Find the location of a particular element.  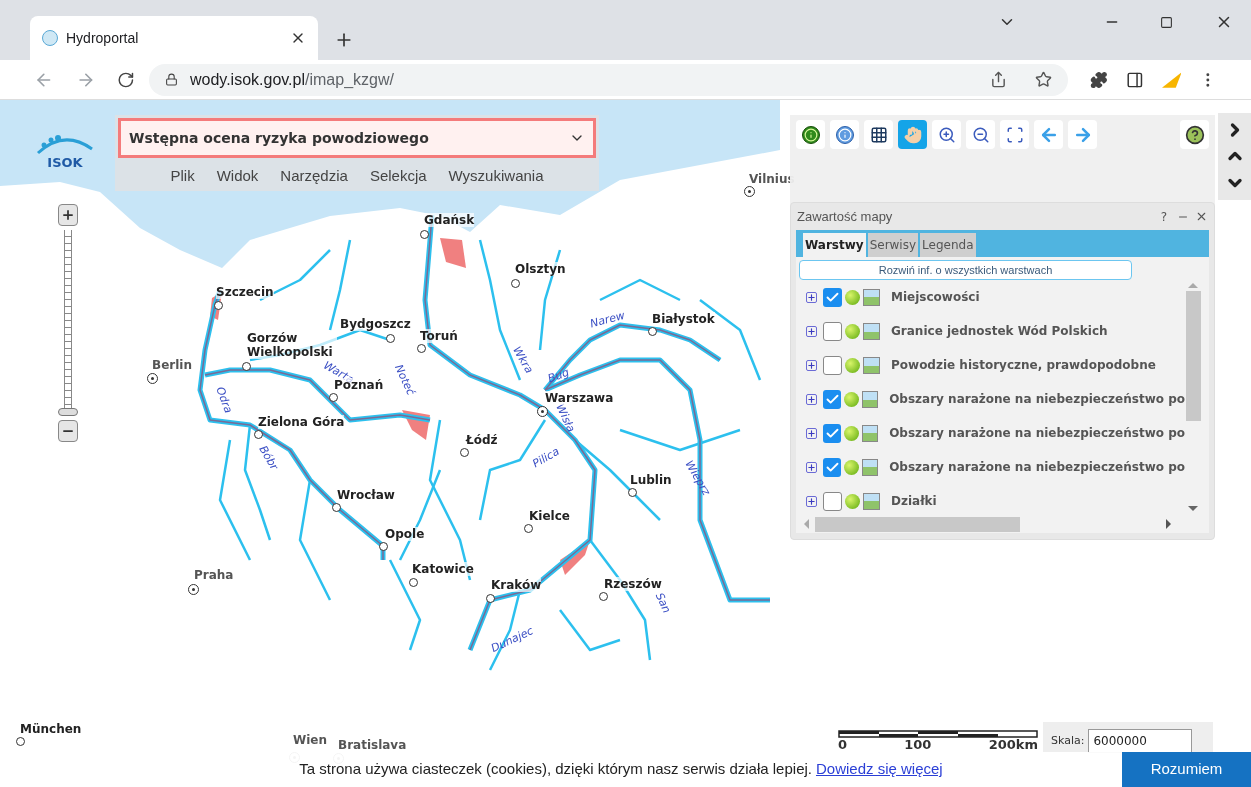

city-label: Opole is located at coordinates (405, 534).